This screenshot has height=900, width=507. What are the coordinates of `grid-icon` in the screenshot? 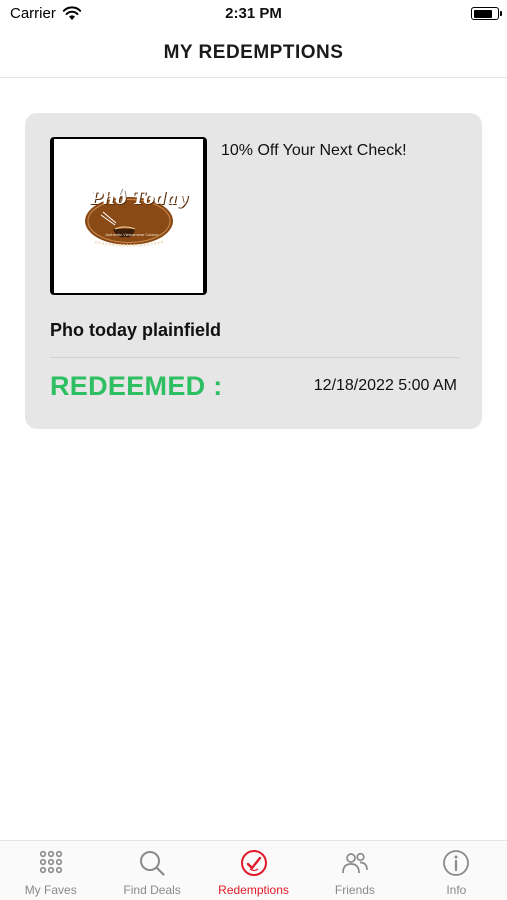 It's located at (50, 862).